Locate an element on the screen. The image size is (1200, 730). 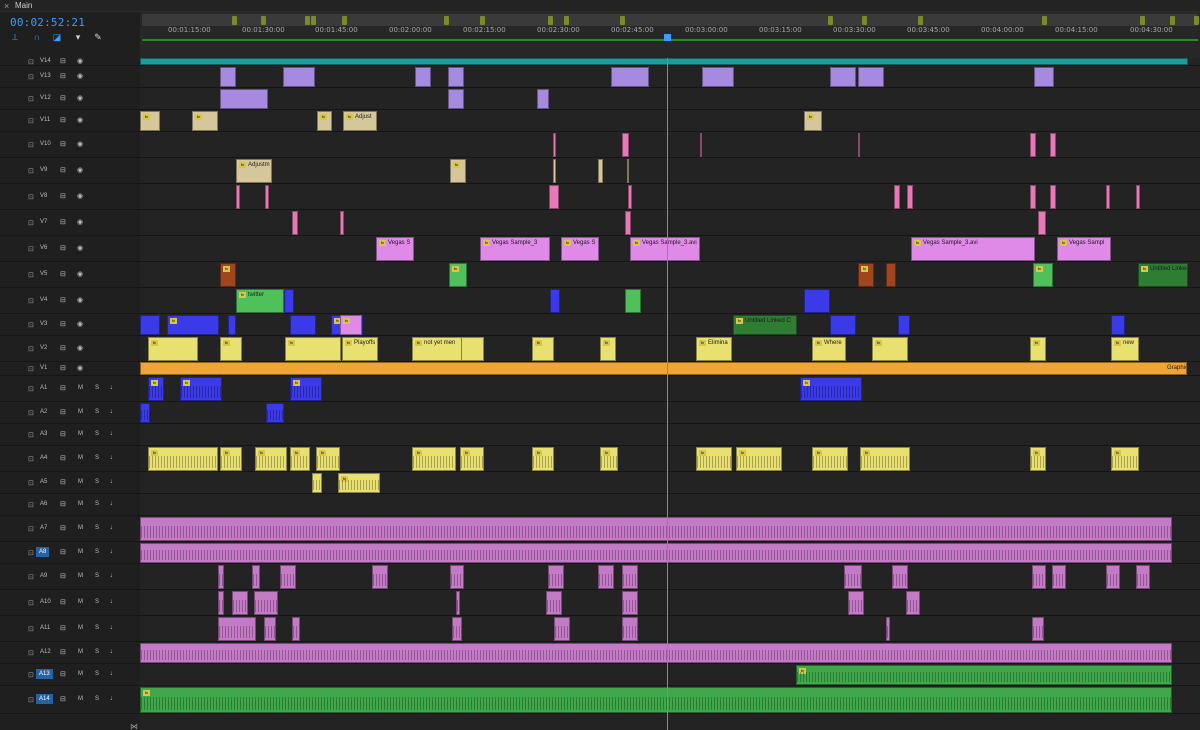
video-clip: fx Where is located at coordinates (829, 349).